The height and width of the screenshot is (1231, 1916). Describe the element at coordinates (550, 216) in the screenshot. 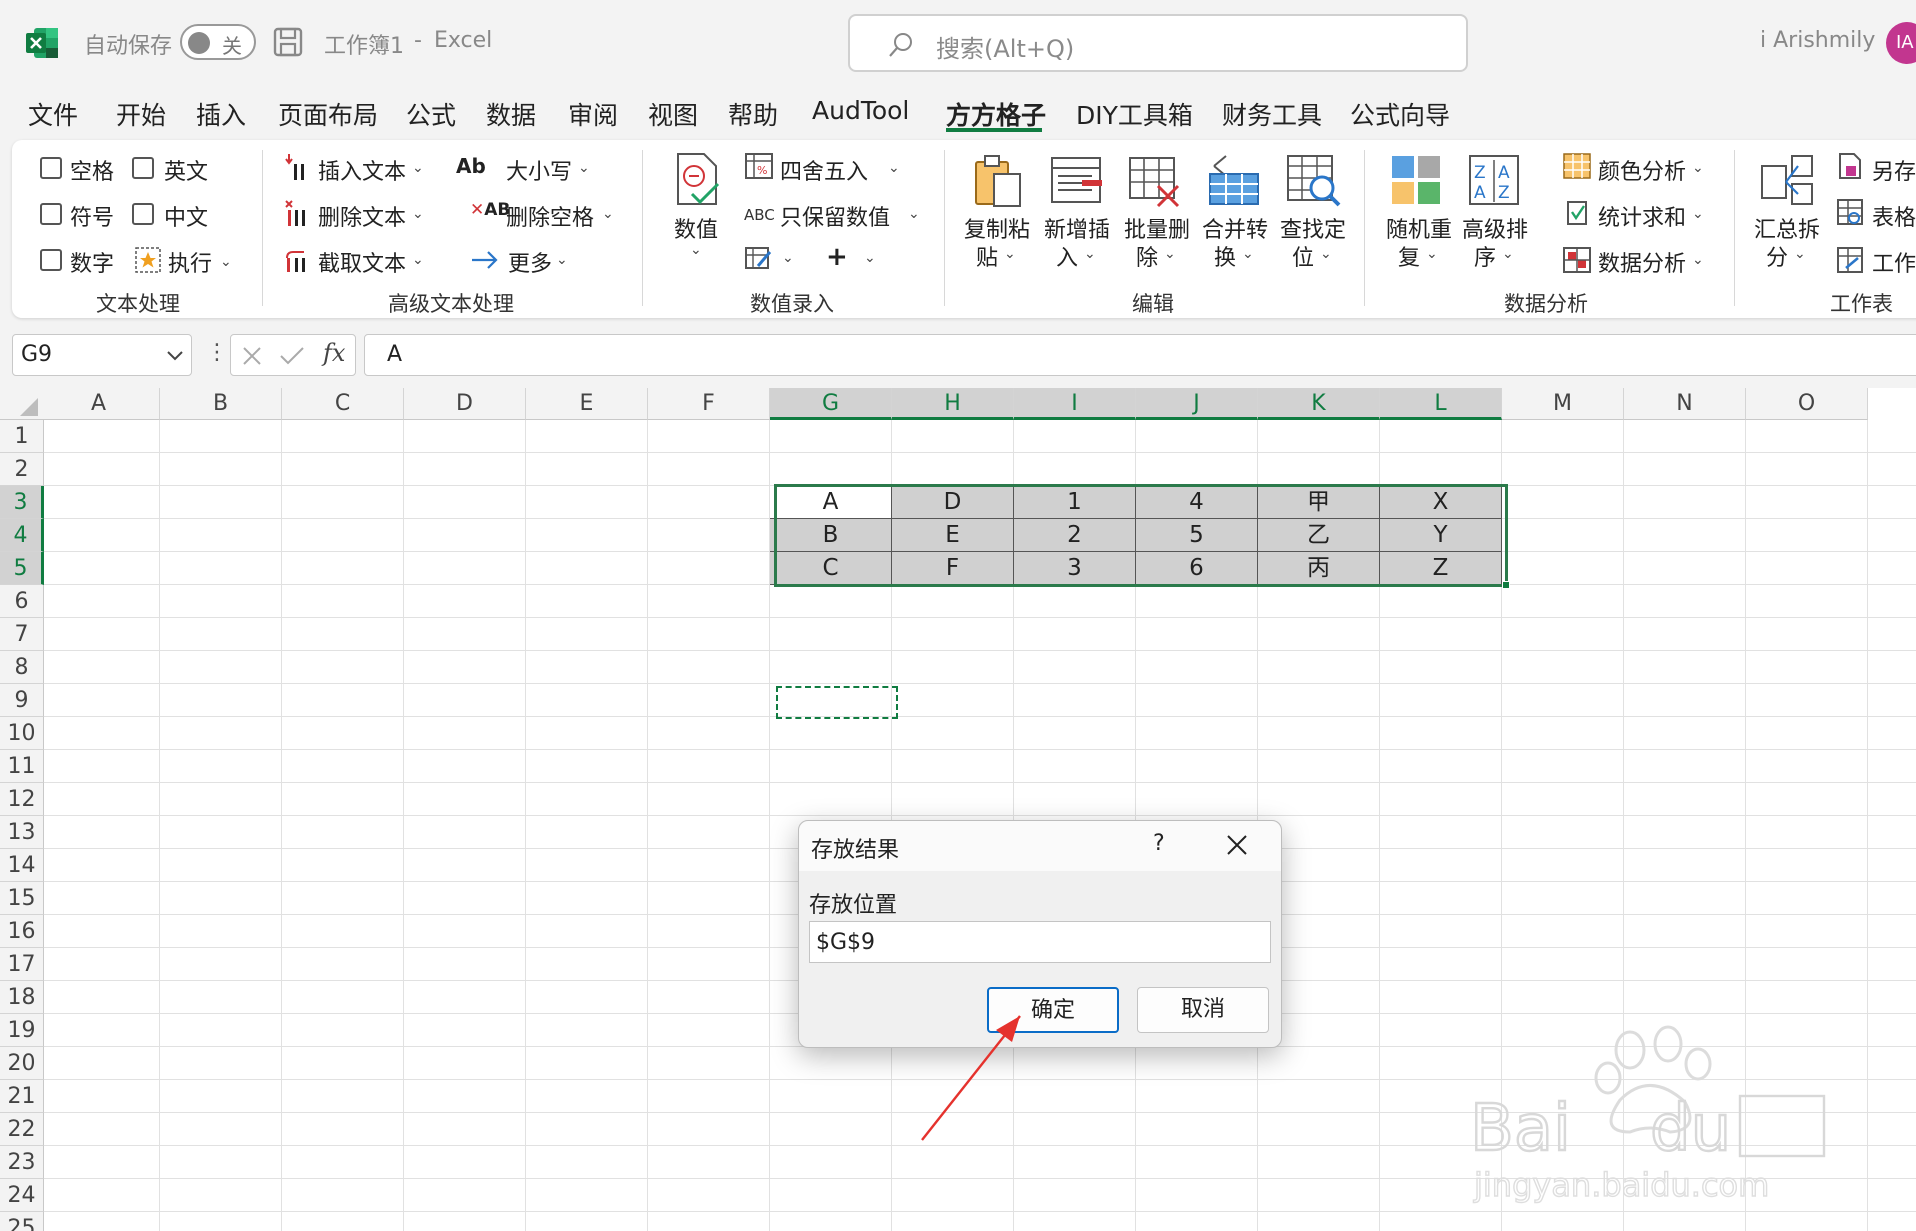

I see `delete-space-button: 删除空格` at that location.